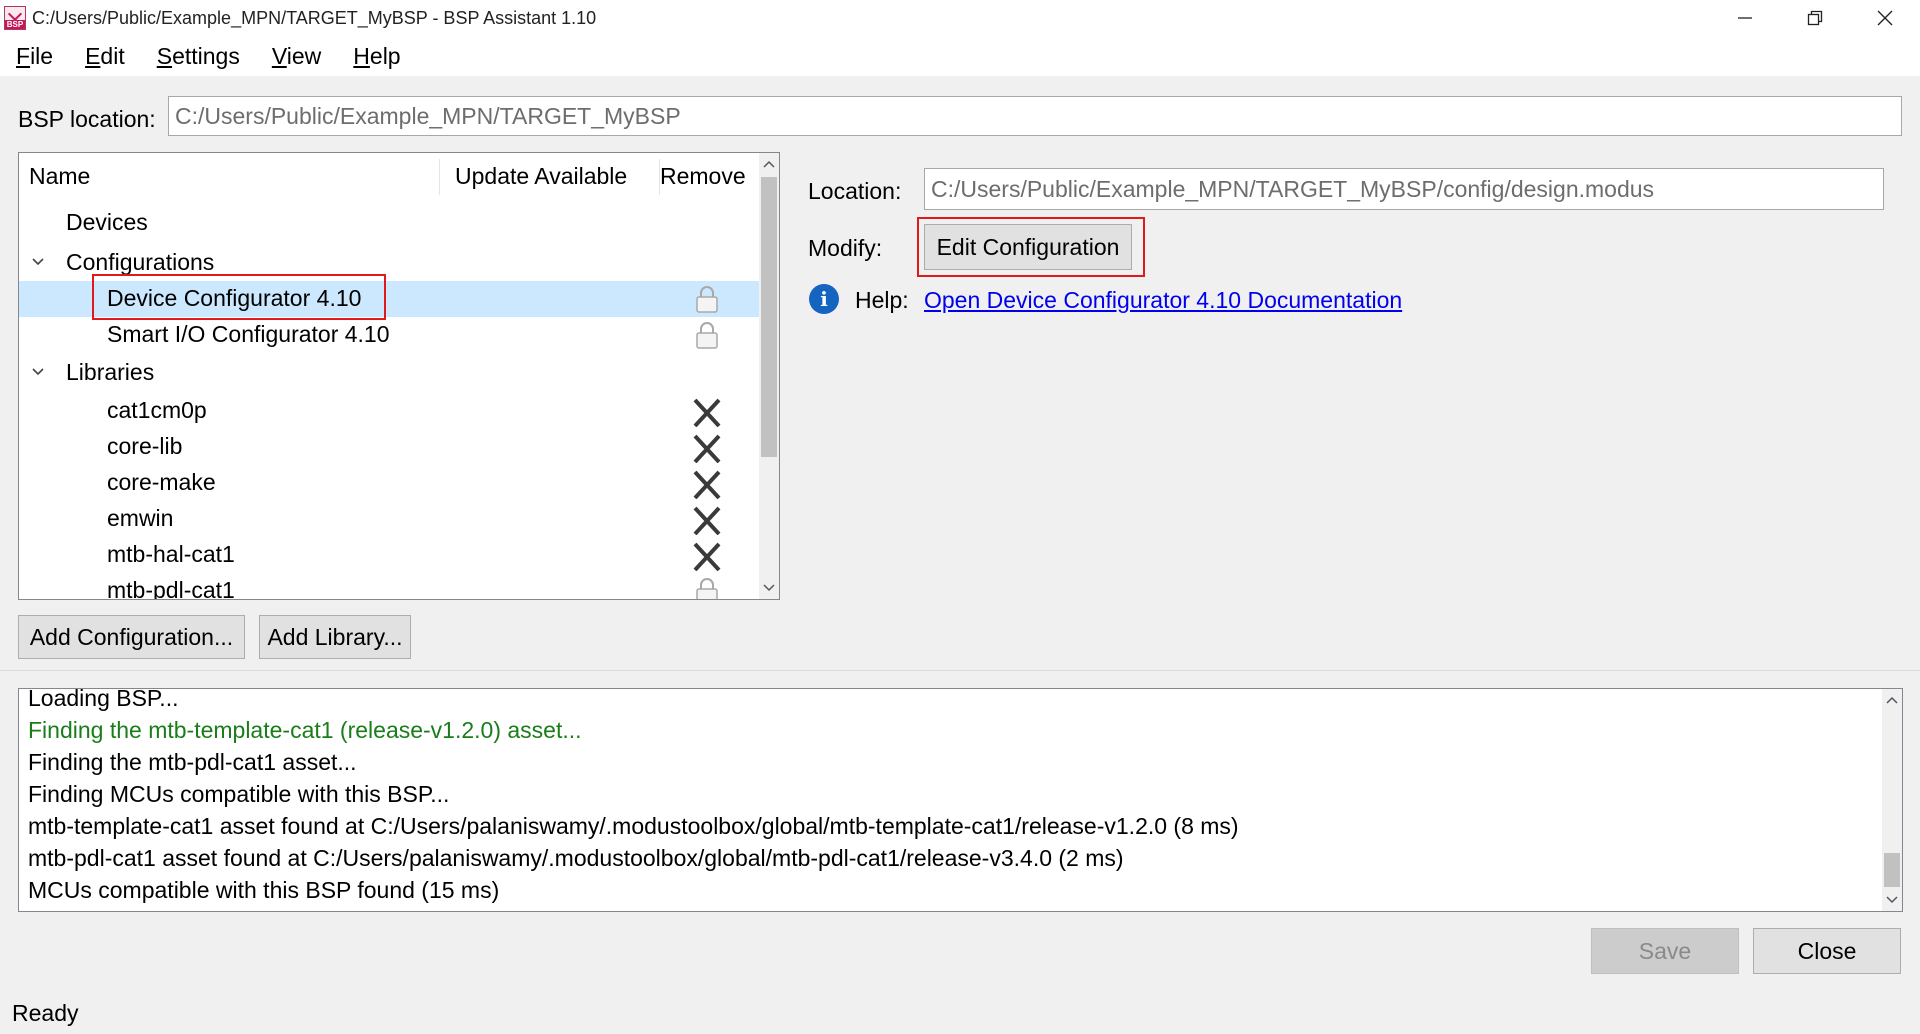 The height and width of the screenshot is (1034, 1920). What do you see at coordinates (164, 55) in the screenshot?
I see `menu-settings-accel: S` at bounding box center [164, 55].